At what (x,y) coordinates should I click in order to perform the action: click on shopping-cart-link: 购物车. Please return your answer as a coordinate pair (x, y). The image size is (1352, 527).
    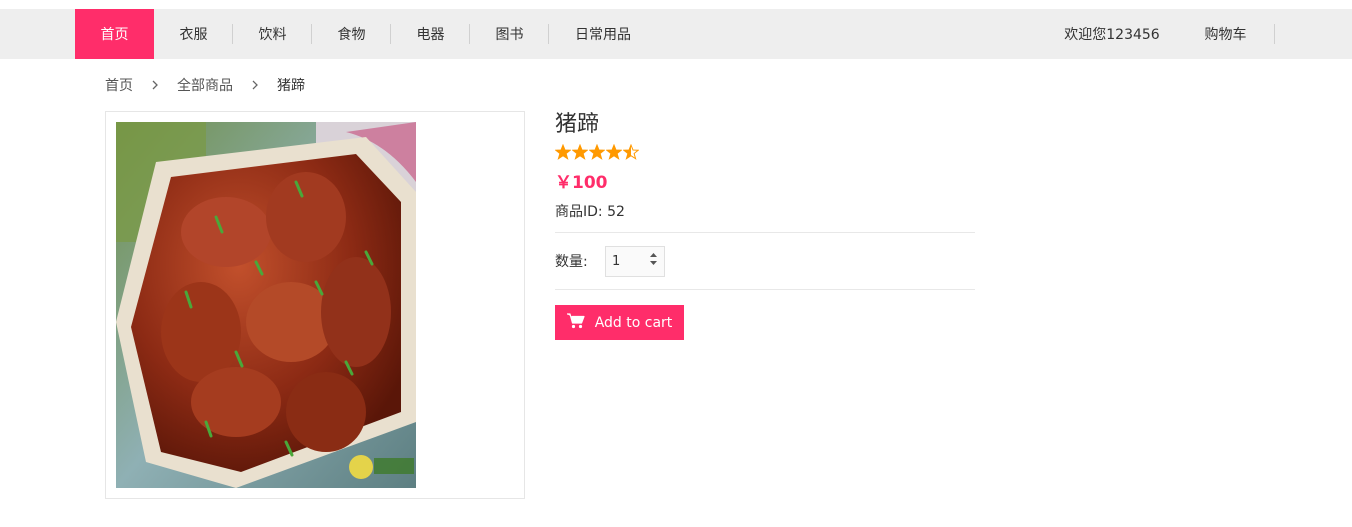
    Looking at the image, I should click on (1225, 34).